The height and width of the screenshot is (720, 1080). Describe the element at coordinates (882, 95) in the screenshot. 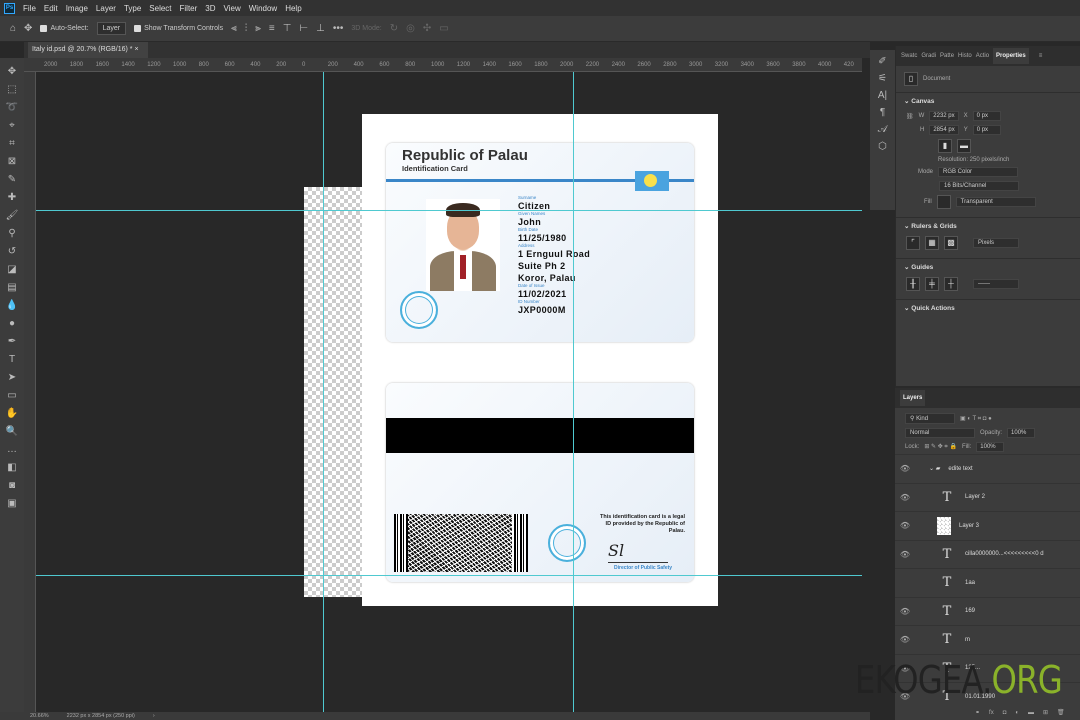

I see `character-icon: A|` at that location.